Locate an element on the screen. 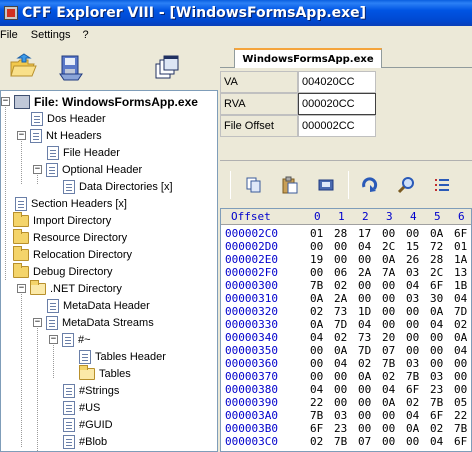  hex-byte: 7A is located at coordinates (388, 272).